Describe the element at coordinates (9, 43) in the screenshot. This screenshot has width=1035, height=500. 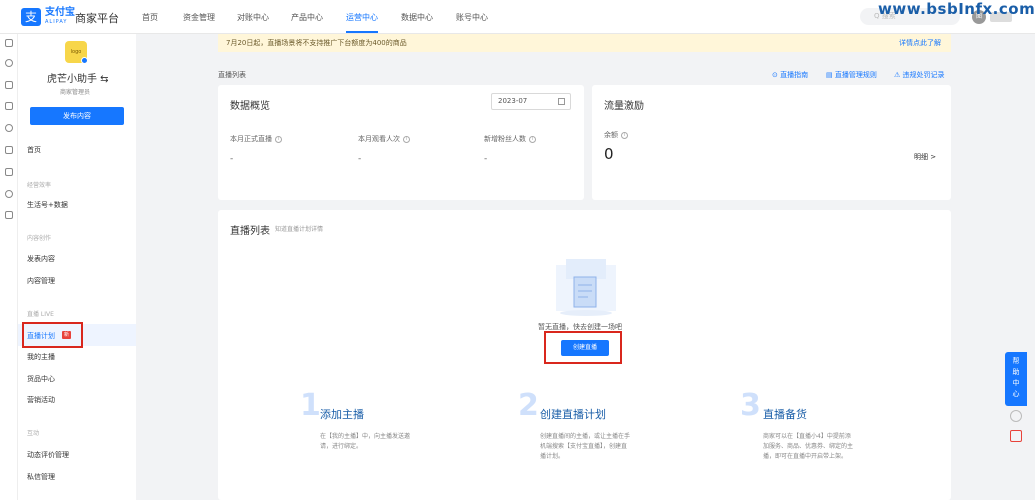
I see `grid-icon` at that location.